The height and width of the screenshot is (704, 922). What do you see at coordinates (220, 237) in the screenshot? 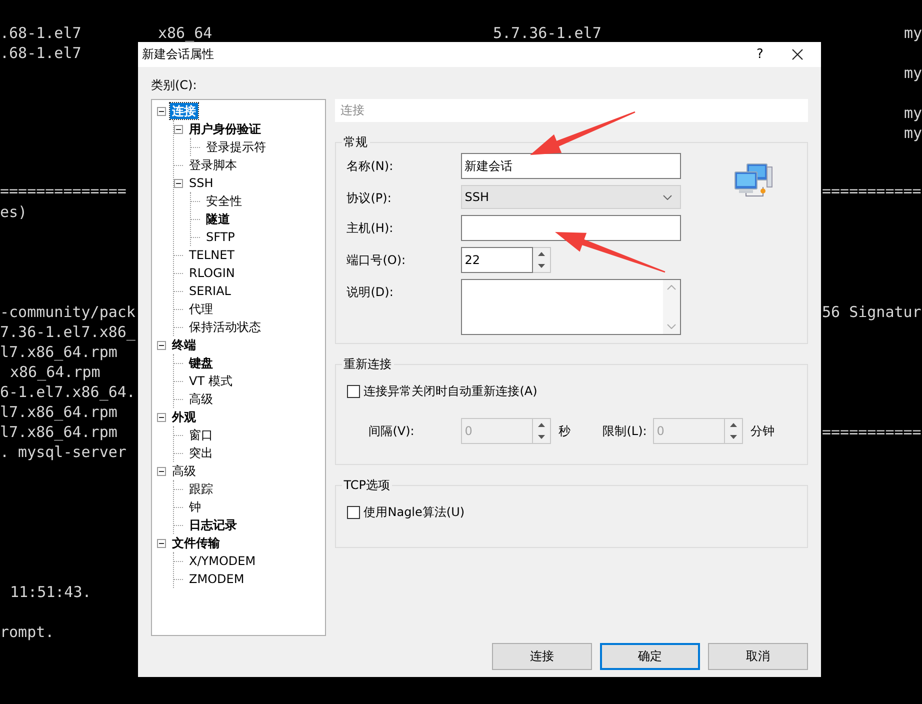
I see `tree-item: SFTP` at bounding box center [220, 237].